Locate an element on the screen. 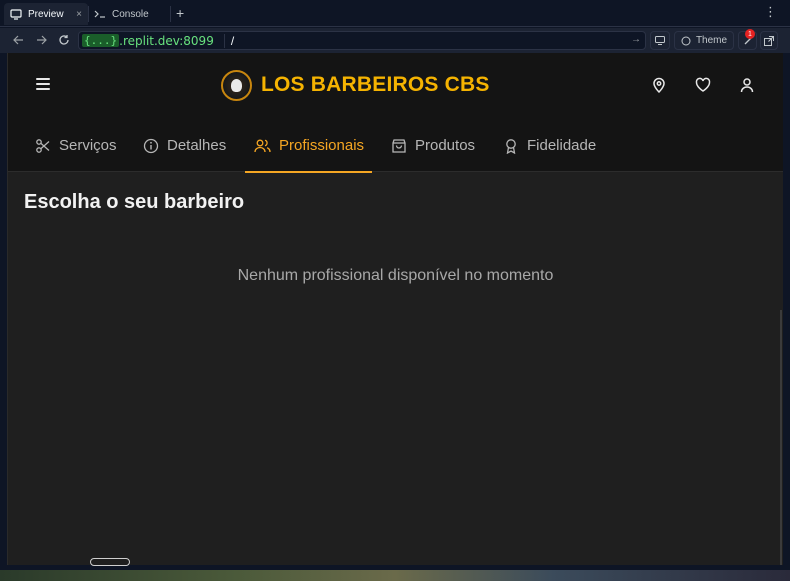 The height and width of the screenshot is (581, 790). reload-icon is located at coordinates (64, 40).